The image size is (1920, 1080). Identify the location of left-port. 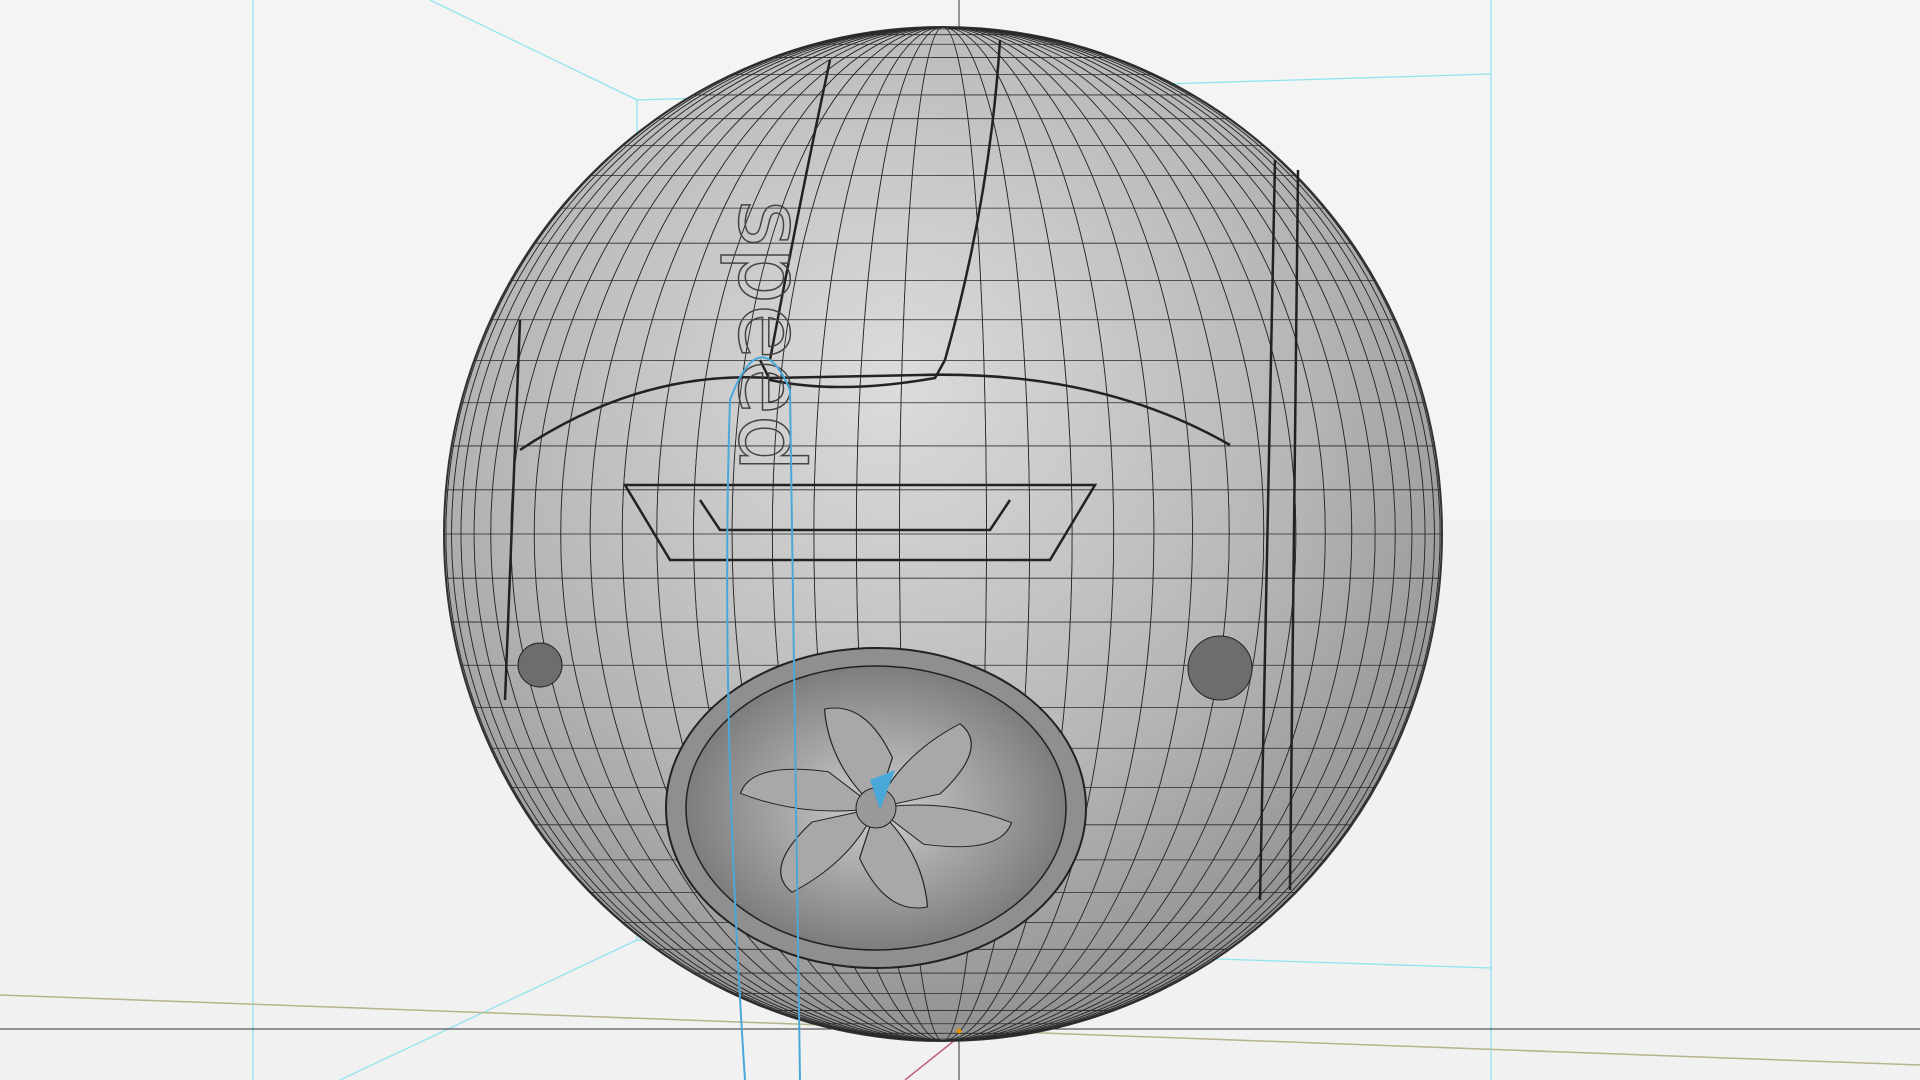
(540, 665).